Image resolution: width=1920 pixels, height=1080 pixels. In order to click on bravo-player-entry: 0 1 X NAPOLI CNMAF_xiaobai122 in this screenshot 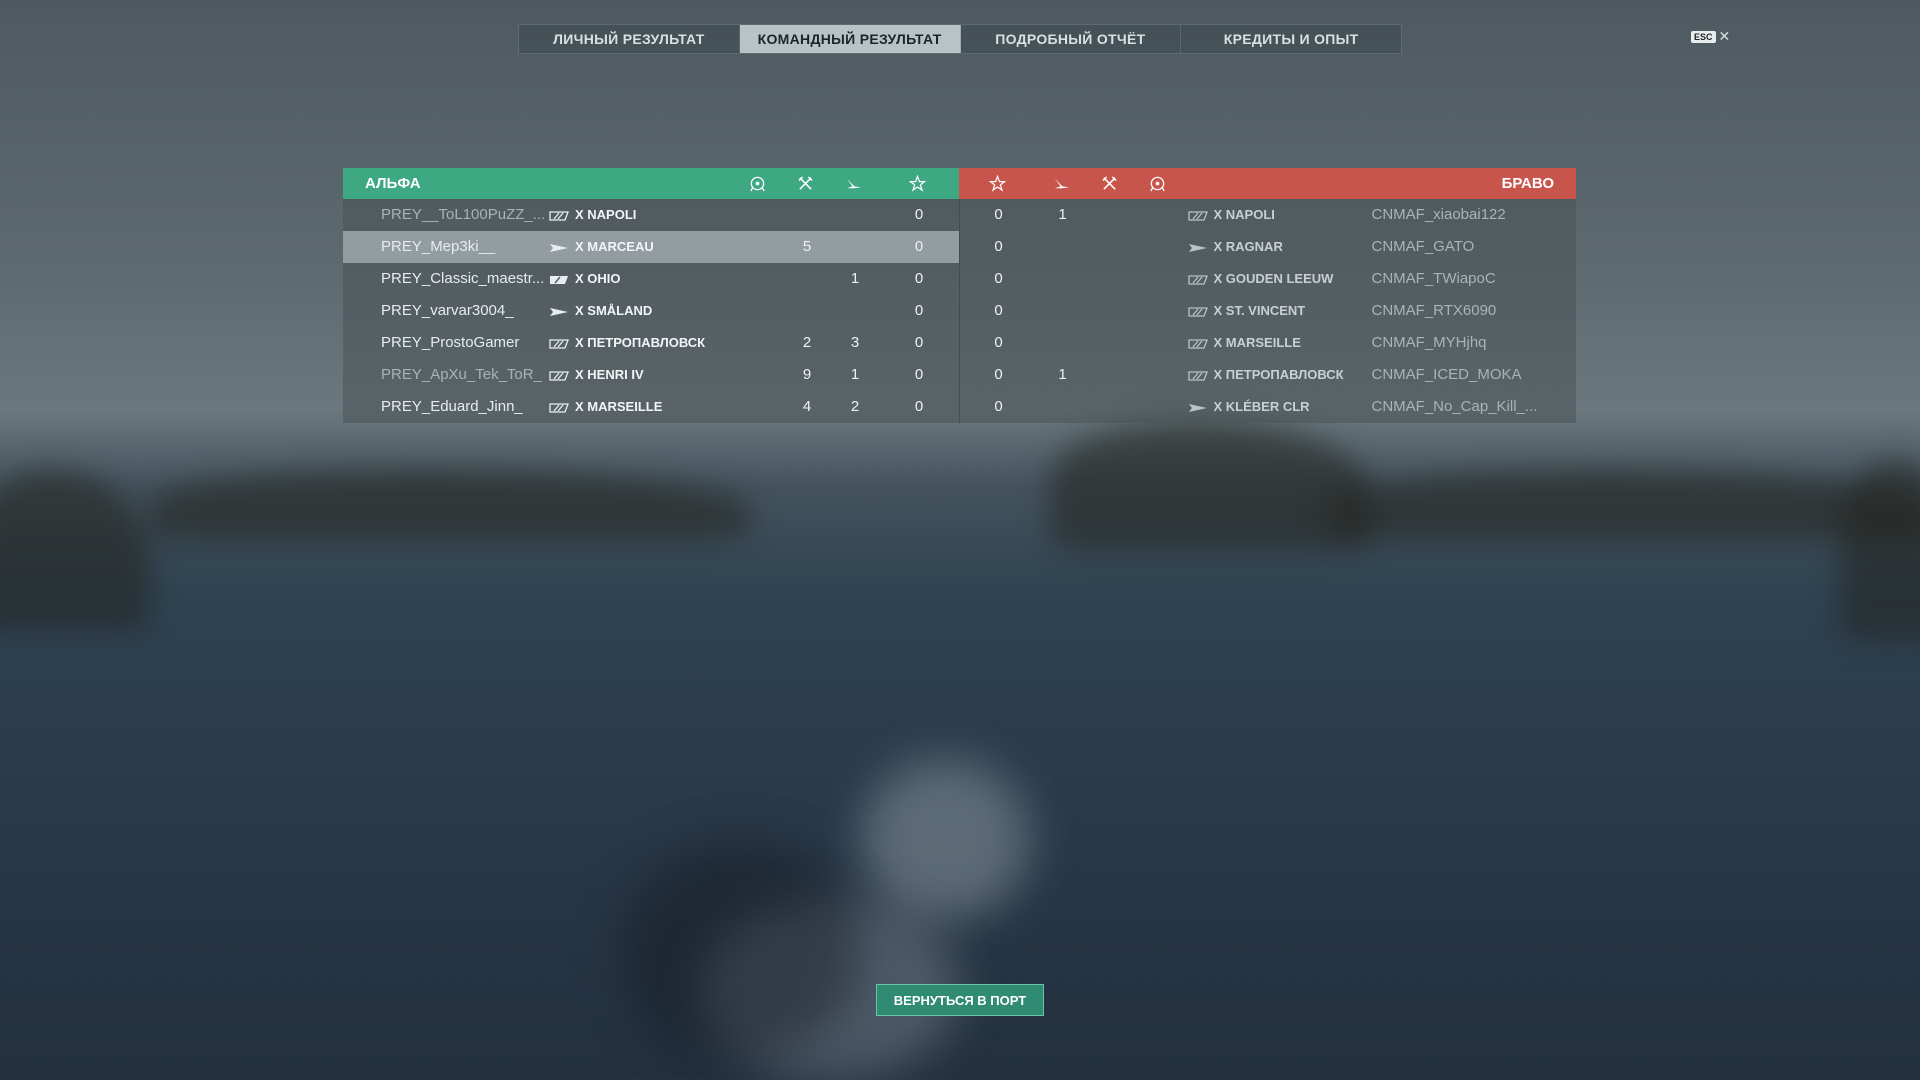, I will do `click(1267, 215)`.